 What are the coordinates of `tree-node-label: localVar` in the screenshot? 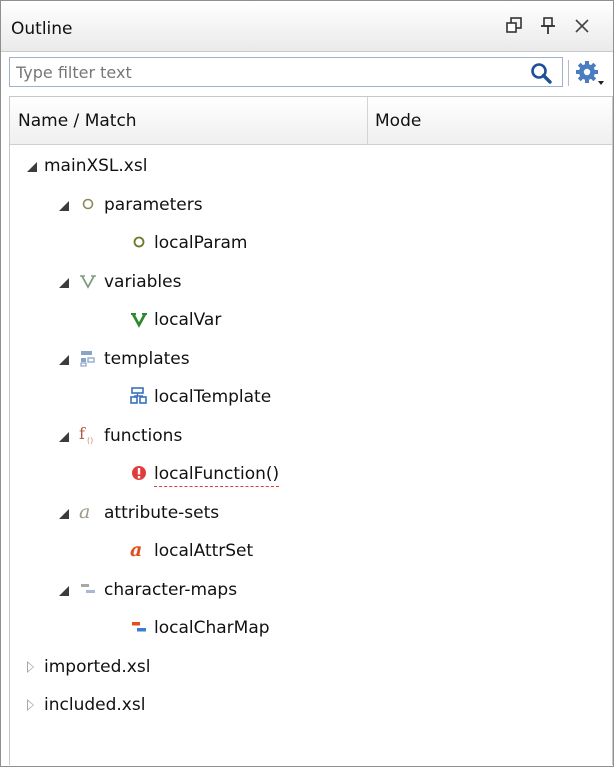 It's located at (188, 320).